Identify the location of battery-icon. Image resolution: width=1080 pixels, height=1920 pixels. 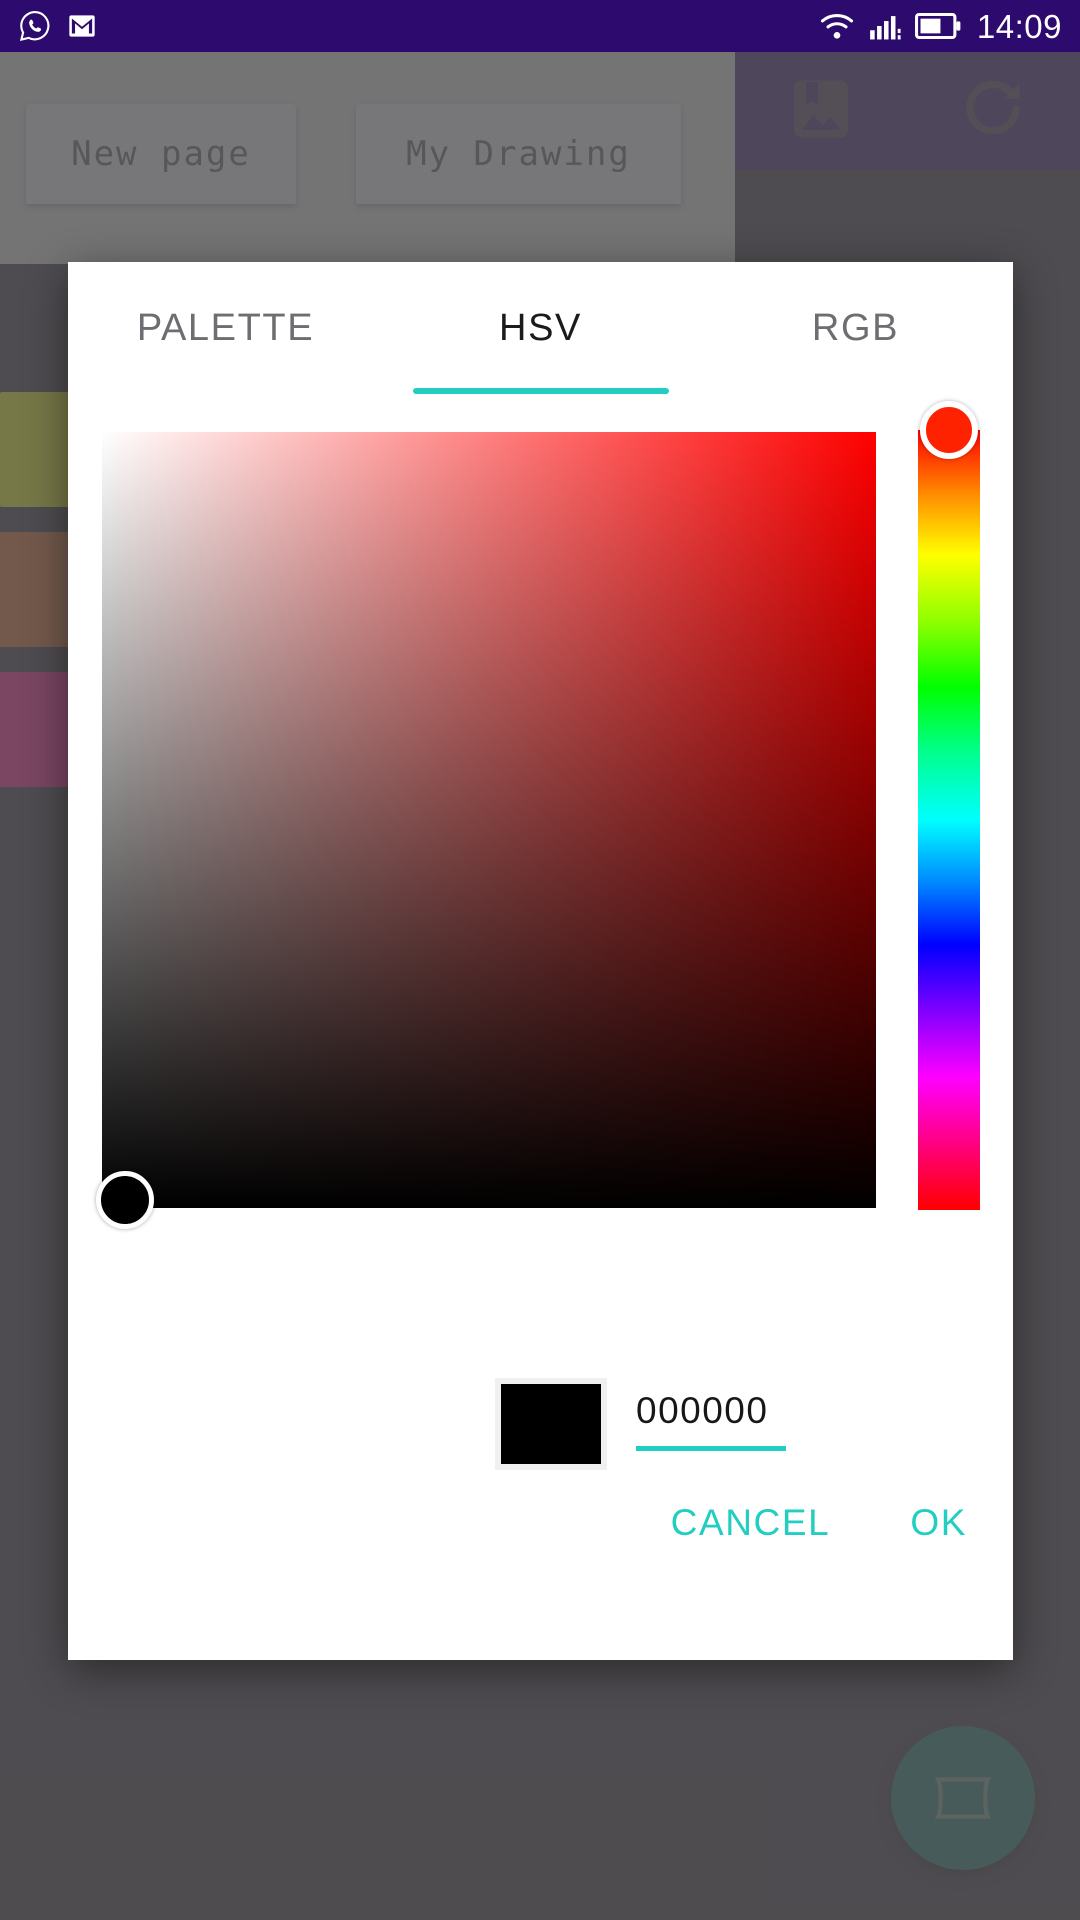
(937, 26).